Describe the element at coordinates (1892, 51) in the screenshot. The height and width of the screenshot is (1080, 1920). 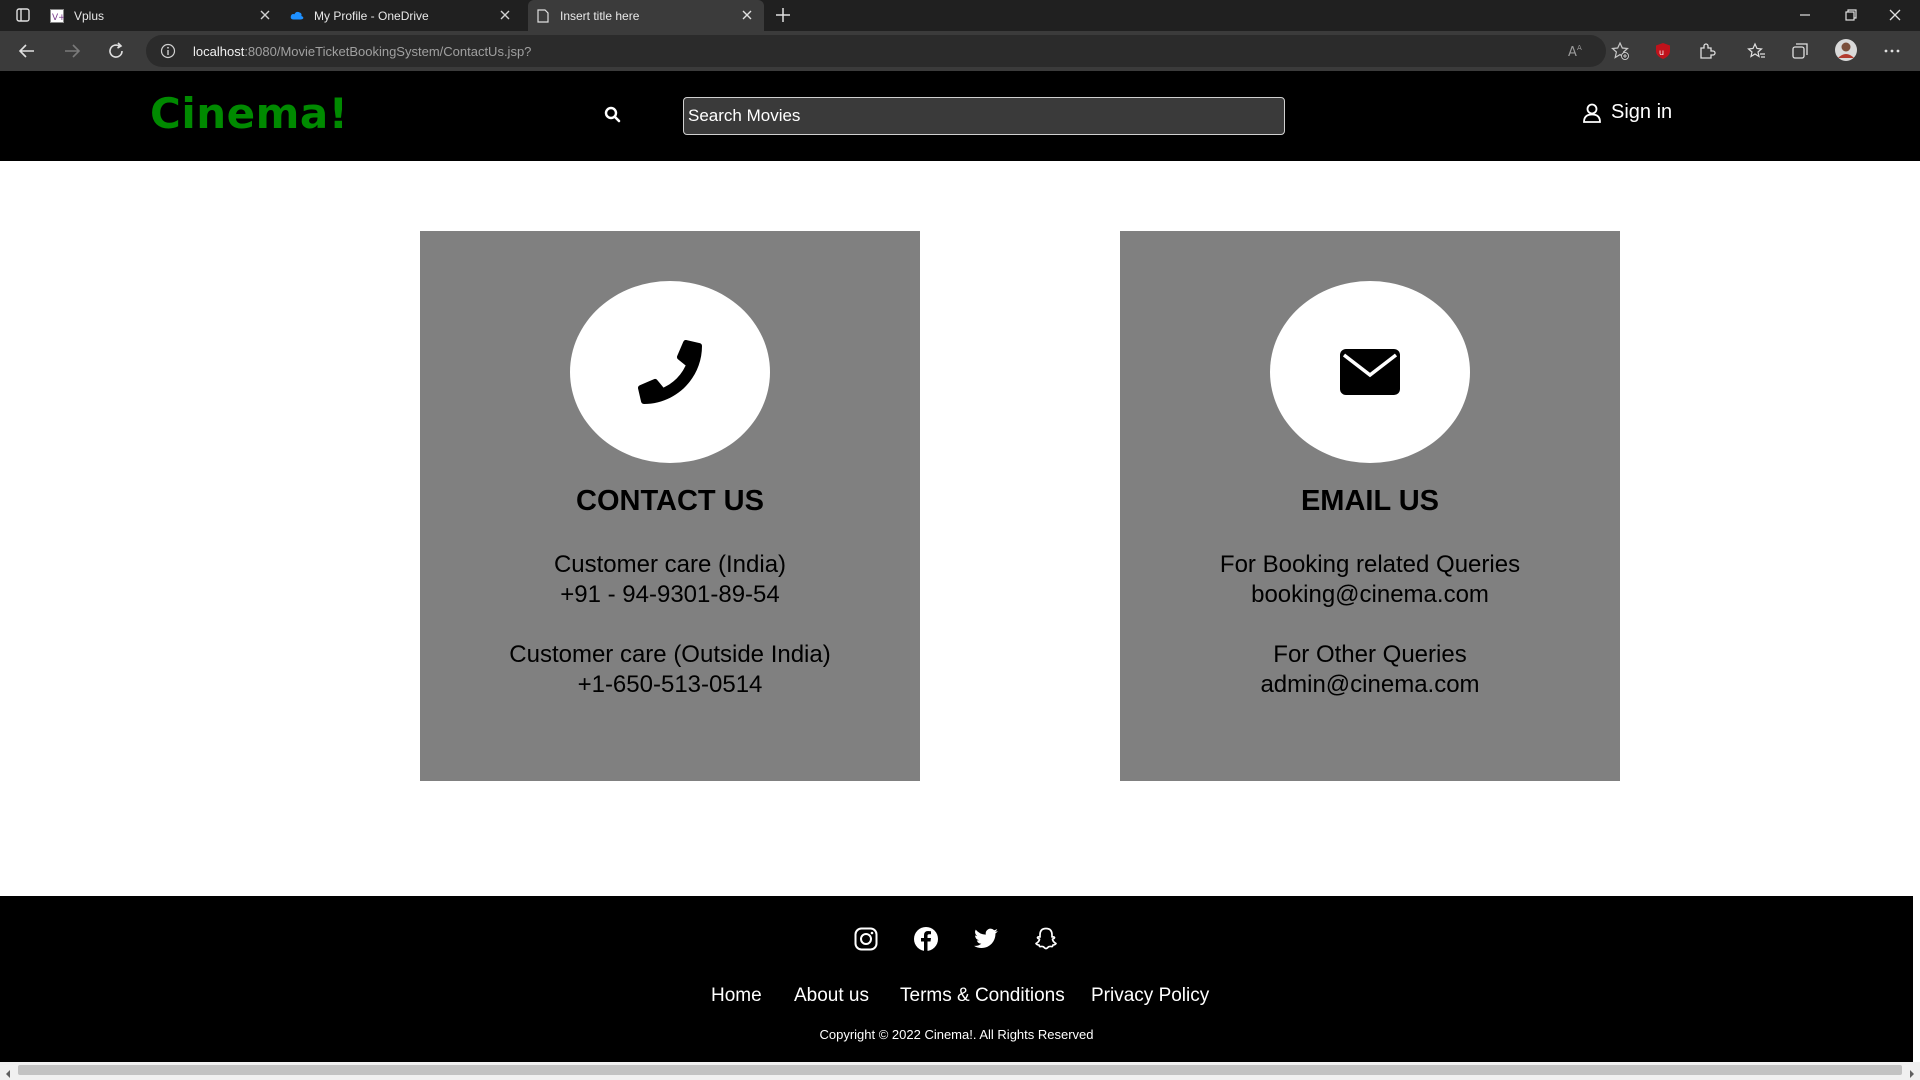
I see `more-options-icon` at that location.